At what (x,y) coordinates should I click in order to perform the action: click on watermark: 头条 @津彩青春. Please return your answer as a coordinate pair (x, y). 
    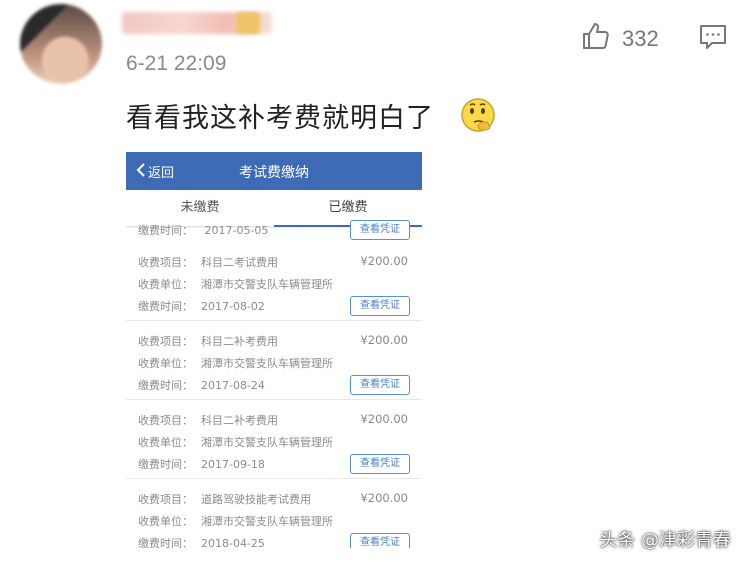
    Looking at the image, I should click on (665, 540).